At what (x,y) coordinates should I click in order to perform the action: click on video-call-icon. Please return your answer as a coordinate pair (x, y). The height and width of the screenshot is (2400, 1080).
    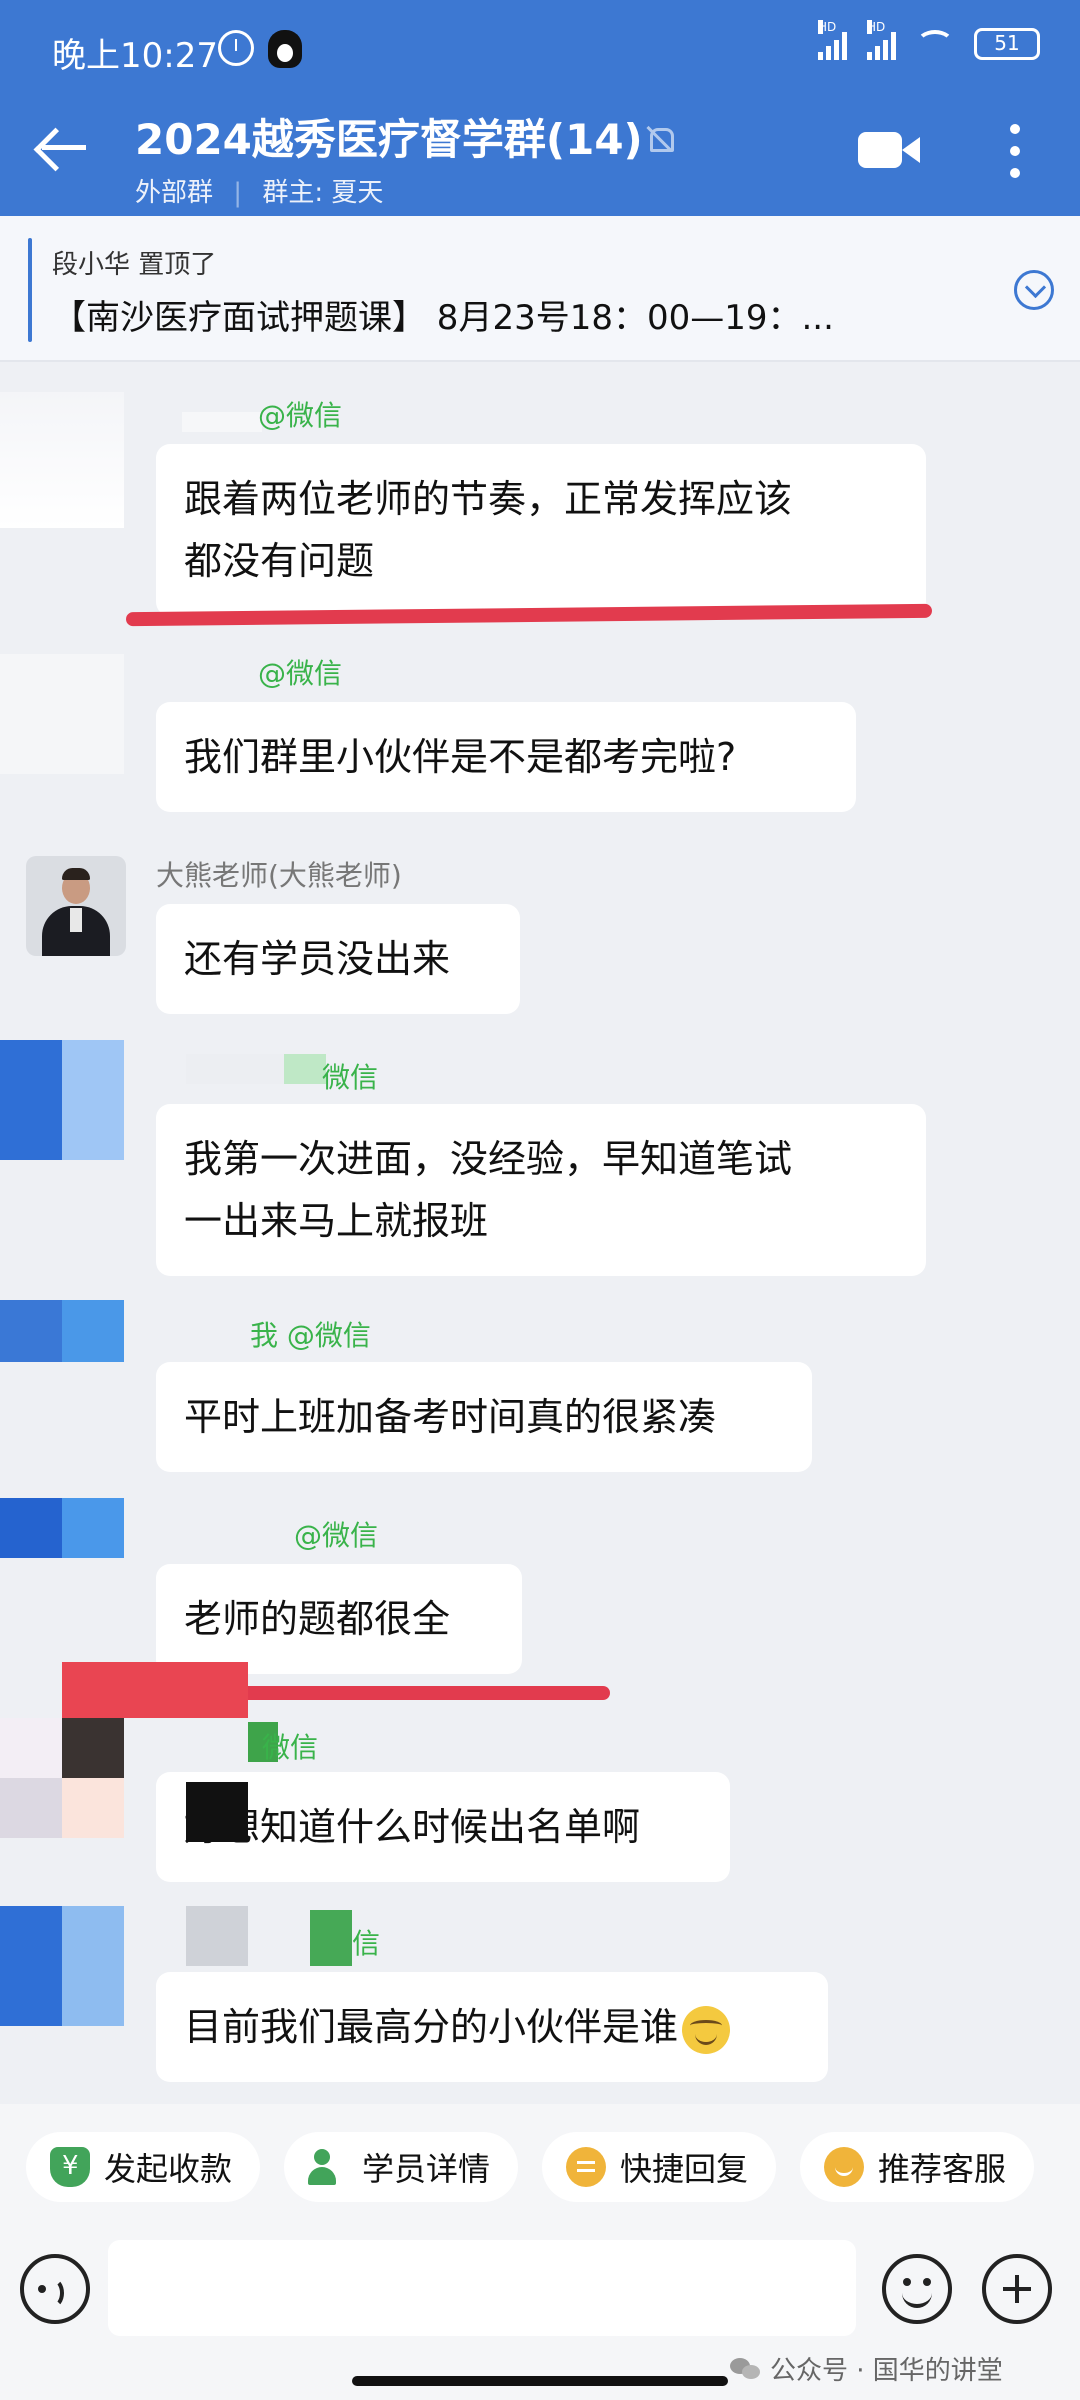
    Looking at the image, I should click on (889, 150).